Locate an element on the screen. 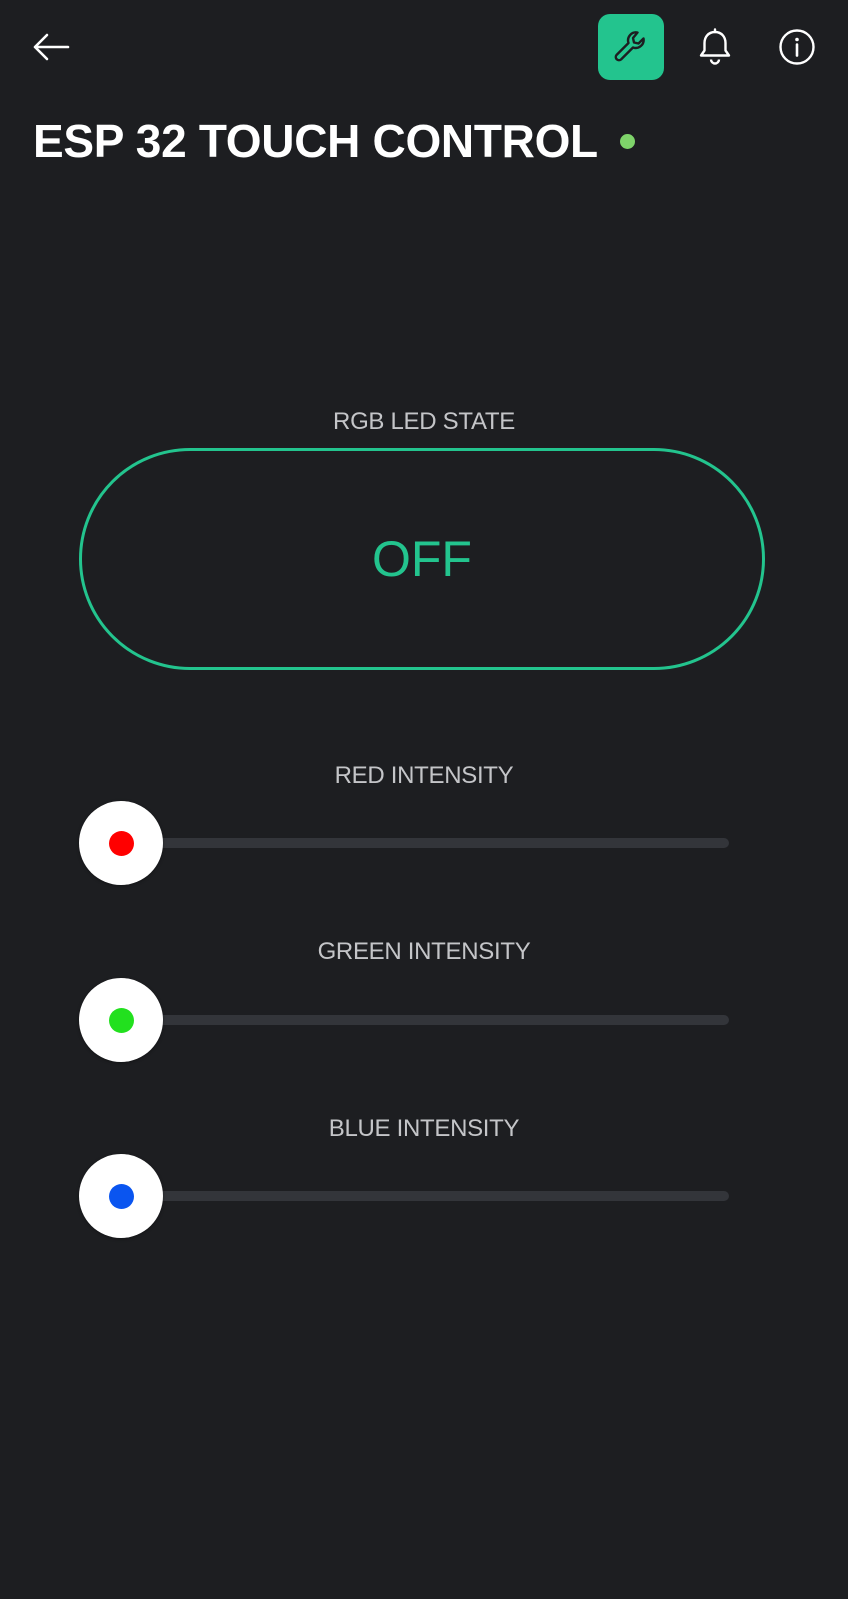 This screenshot has width=848, height=1599. blue-intensity-label: BLUE INTENSITY is located at coordinates (424, 1128).